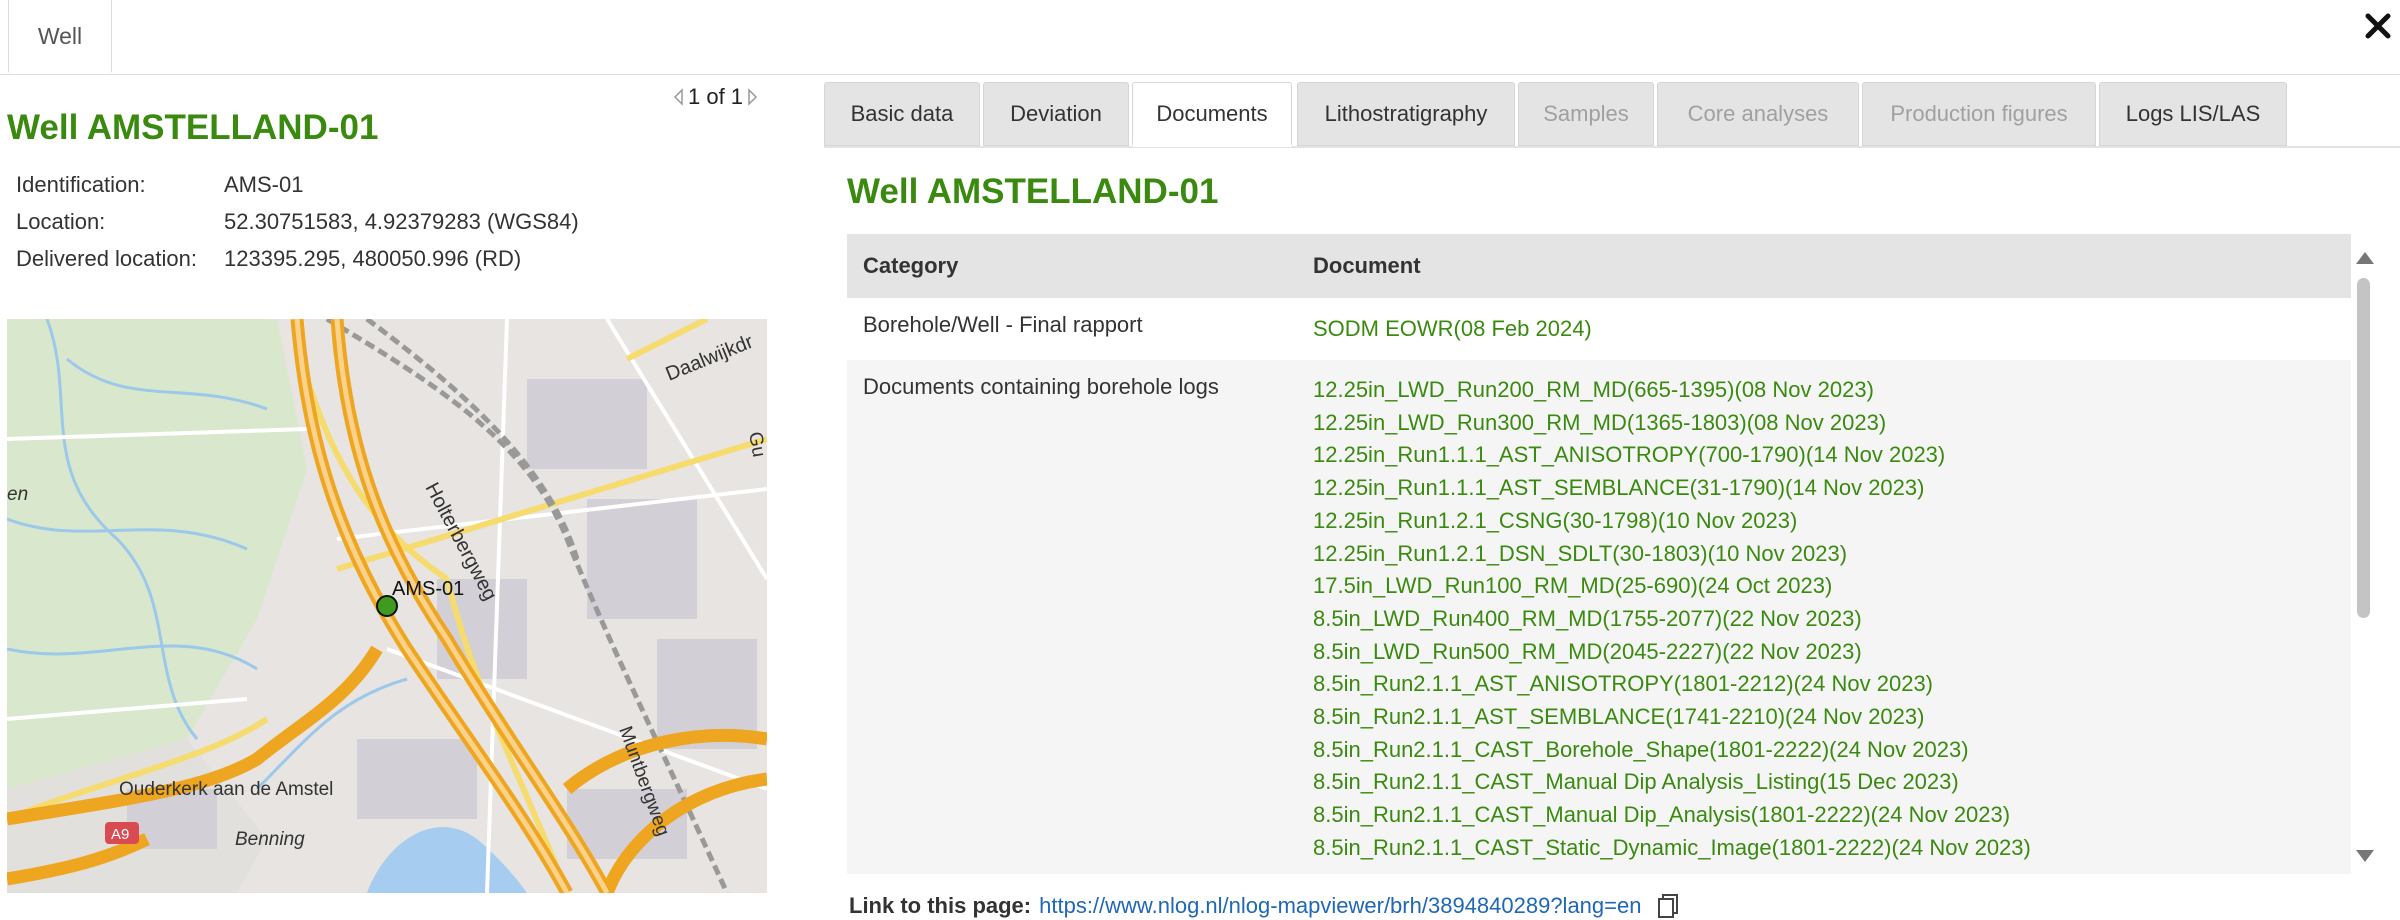 The width and height of the screenshot is (2400, 920). I want to click on info-label: Delivered location:, so click(106, 258).